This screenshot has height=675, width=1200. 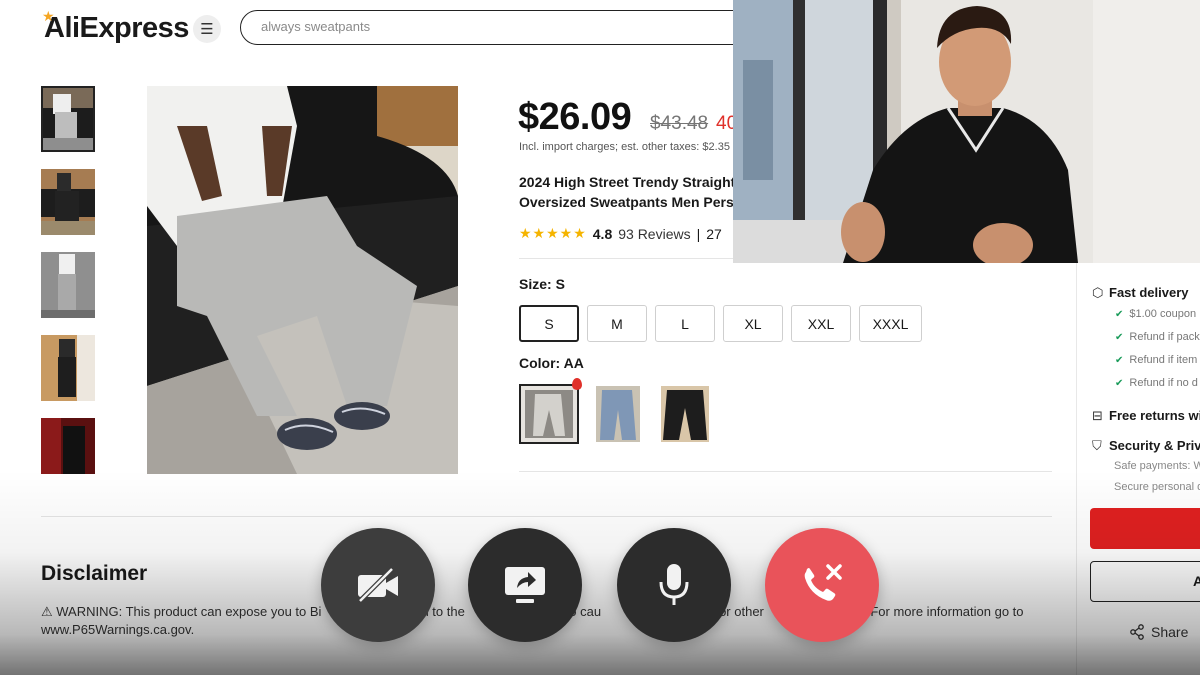 What do you see at coordinates (1097, 445) in the screenshot?
I see `shield-icon: ⛉` at bounding box center [1097, 445].